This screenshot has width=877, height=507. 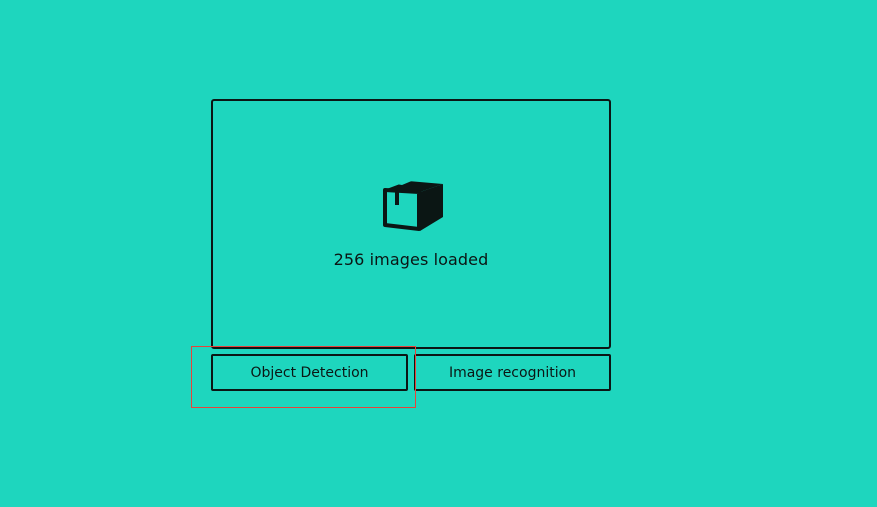 What do you see at coordinates (411, 259) in the screenshot?
I see `images-loaded-status: 256 images loaded` at bounding box center [411, 259].